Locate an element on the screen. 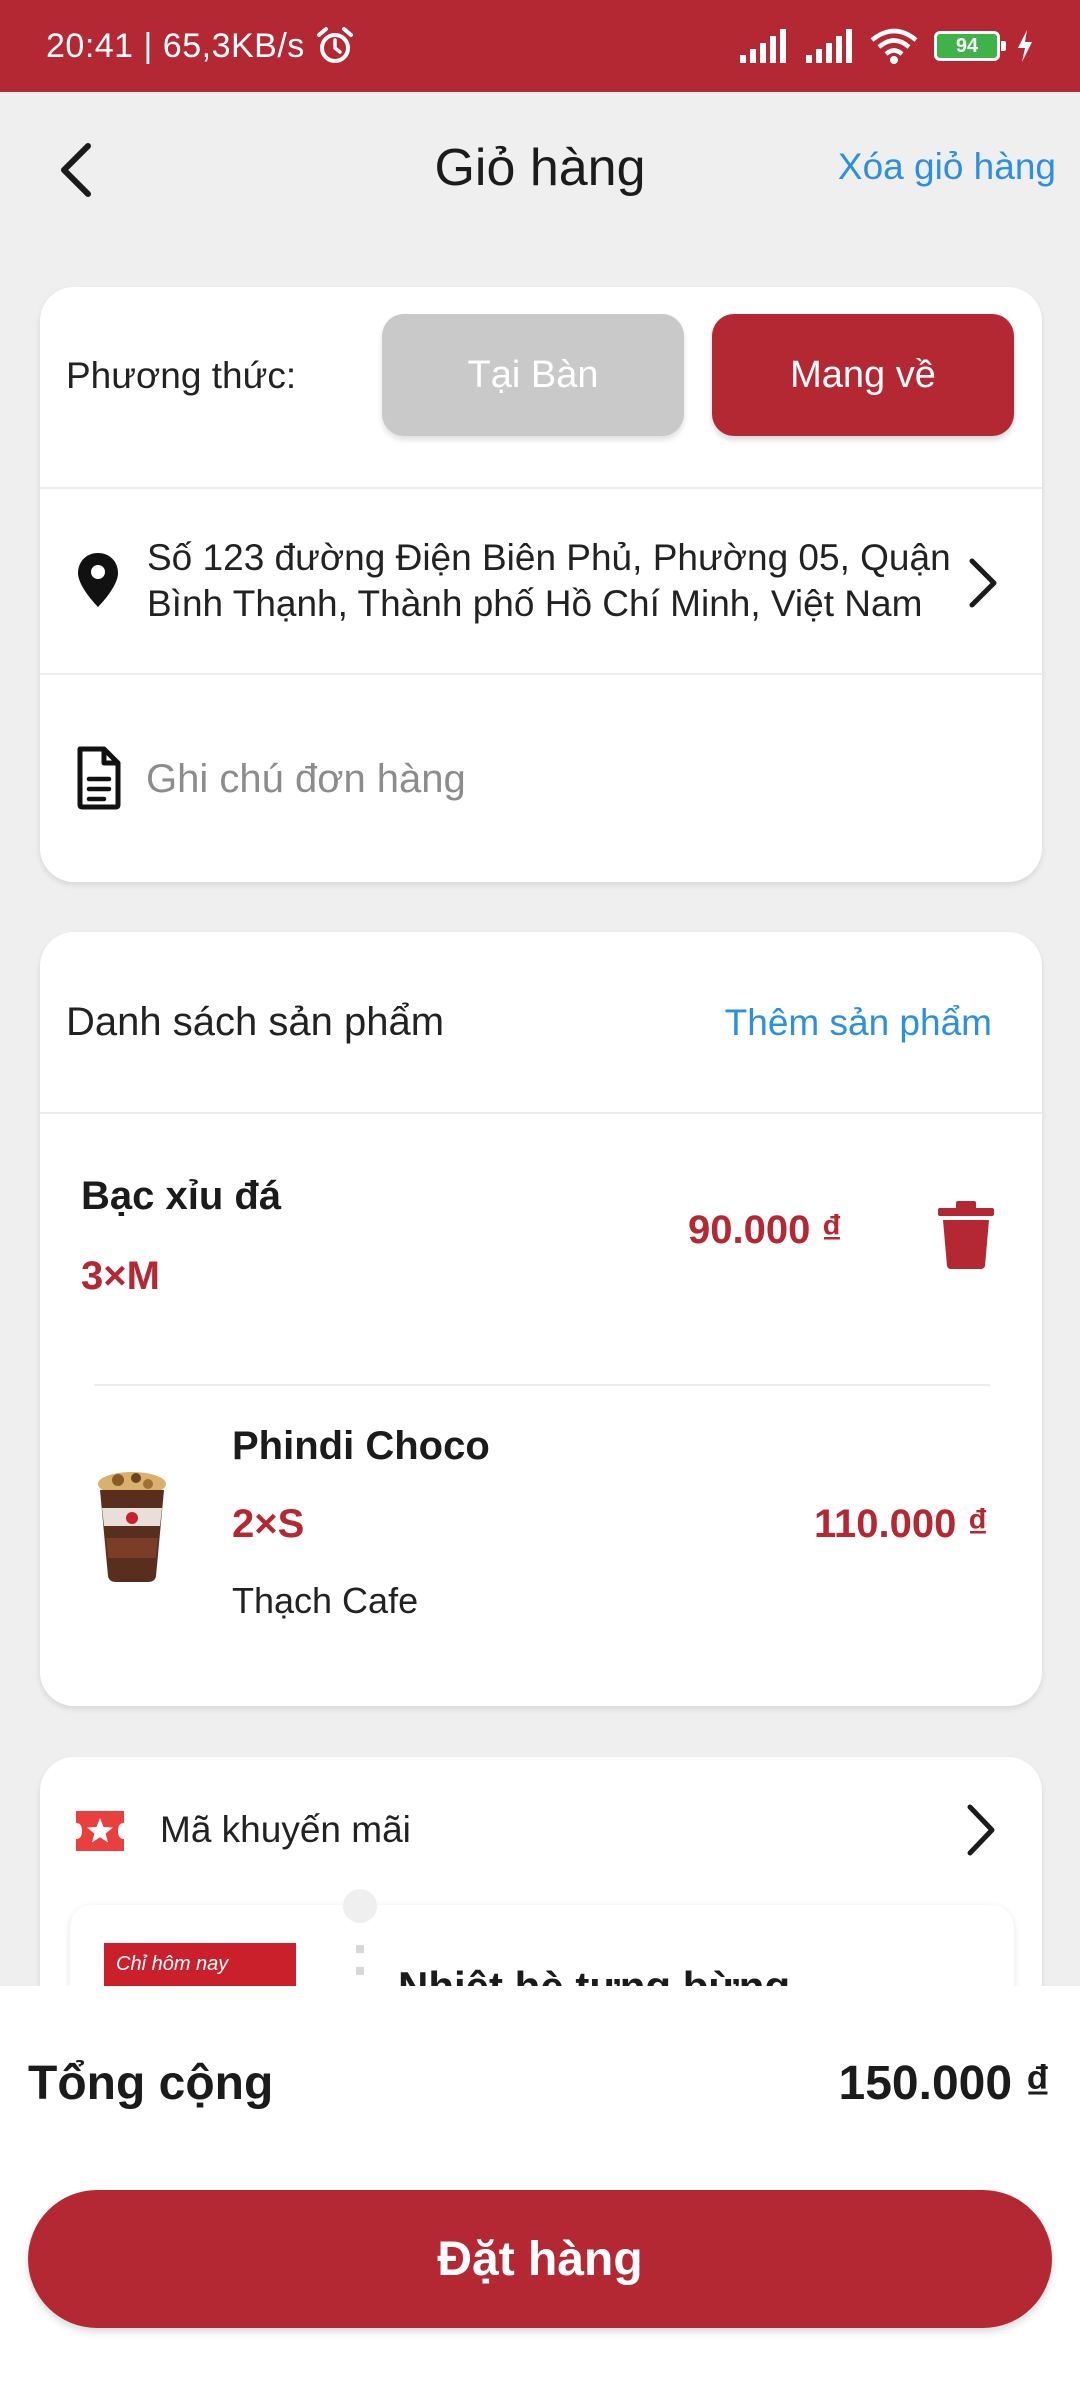 This screenshot has width=1080, height=2400. order-note-input is located at coordinates (556, 779).